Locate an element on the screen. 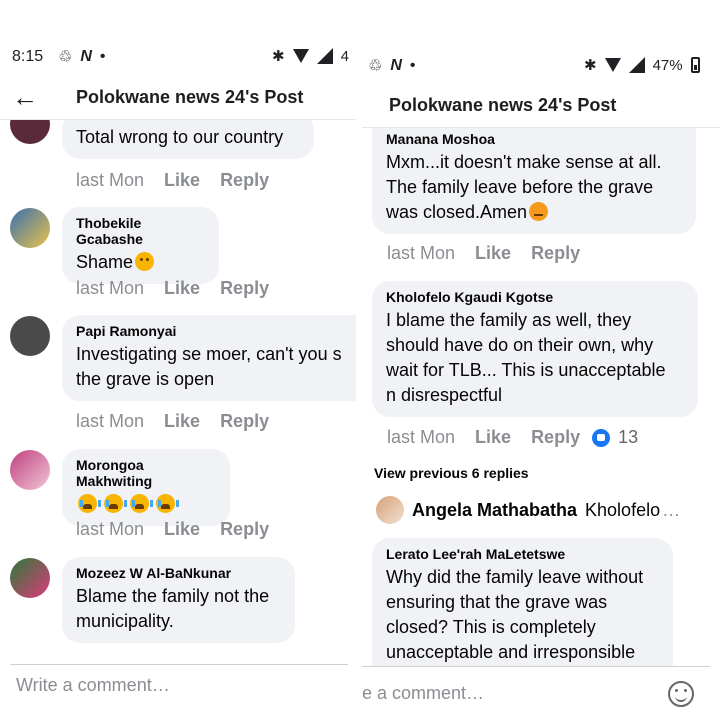 The width and height of the screenshot is (720, 720). signal-icon is located at coordinates (636, 65).